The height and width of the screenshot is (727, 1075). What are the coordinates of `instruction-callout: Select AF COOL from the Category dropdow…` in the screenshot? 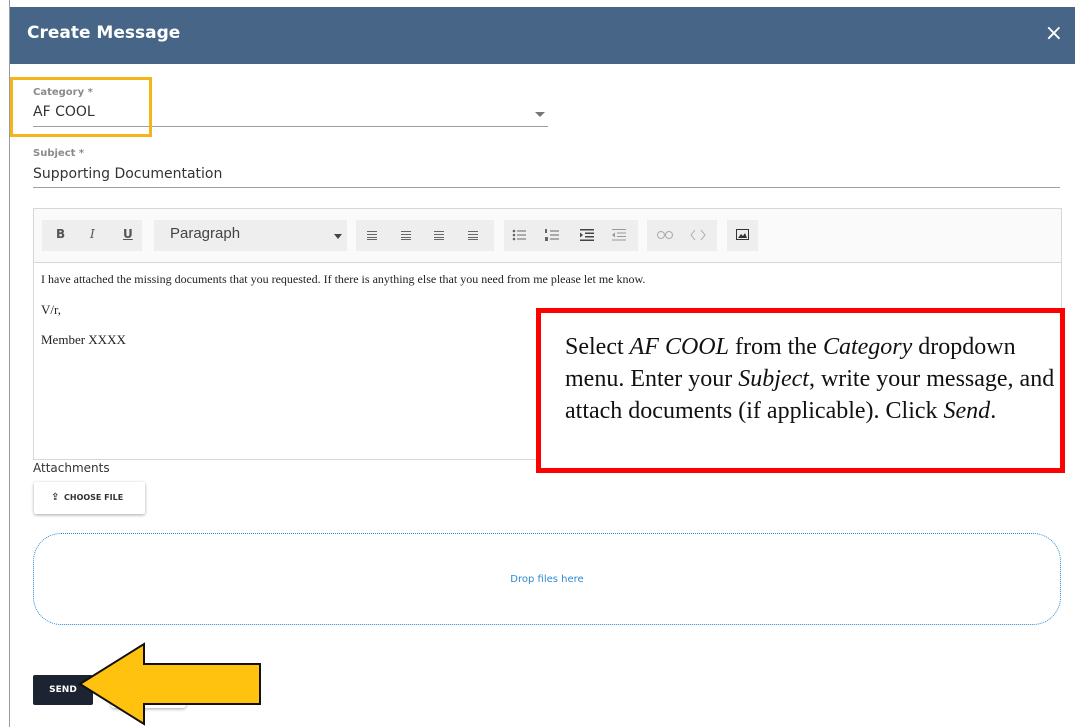 It's located at (800, 390).